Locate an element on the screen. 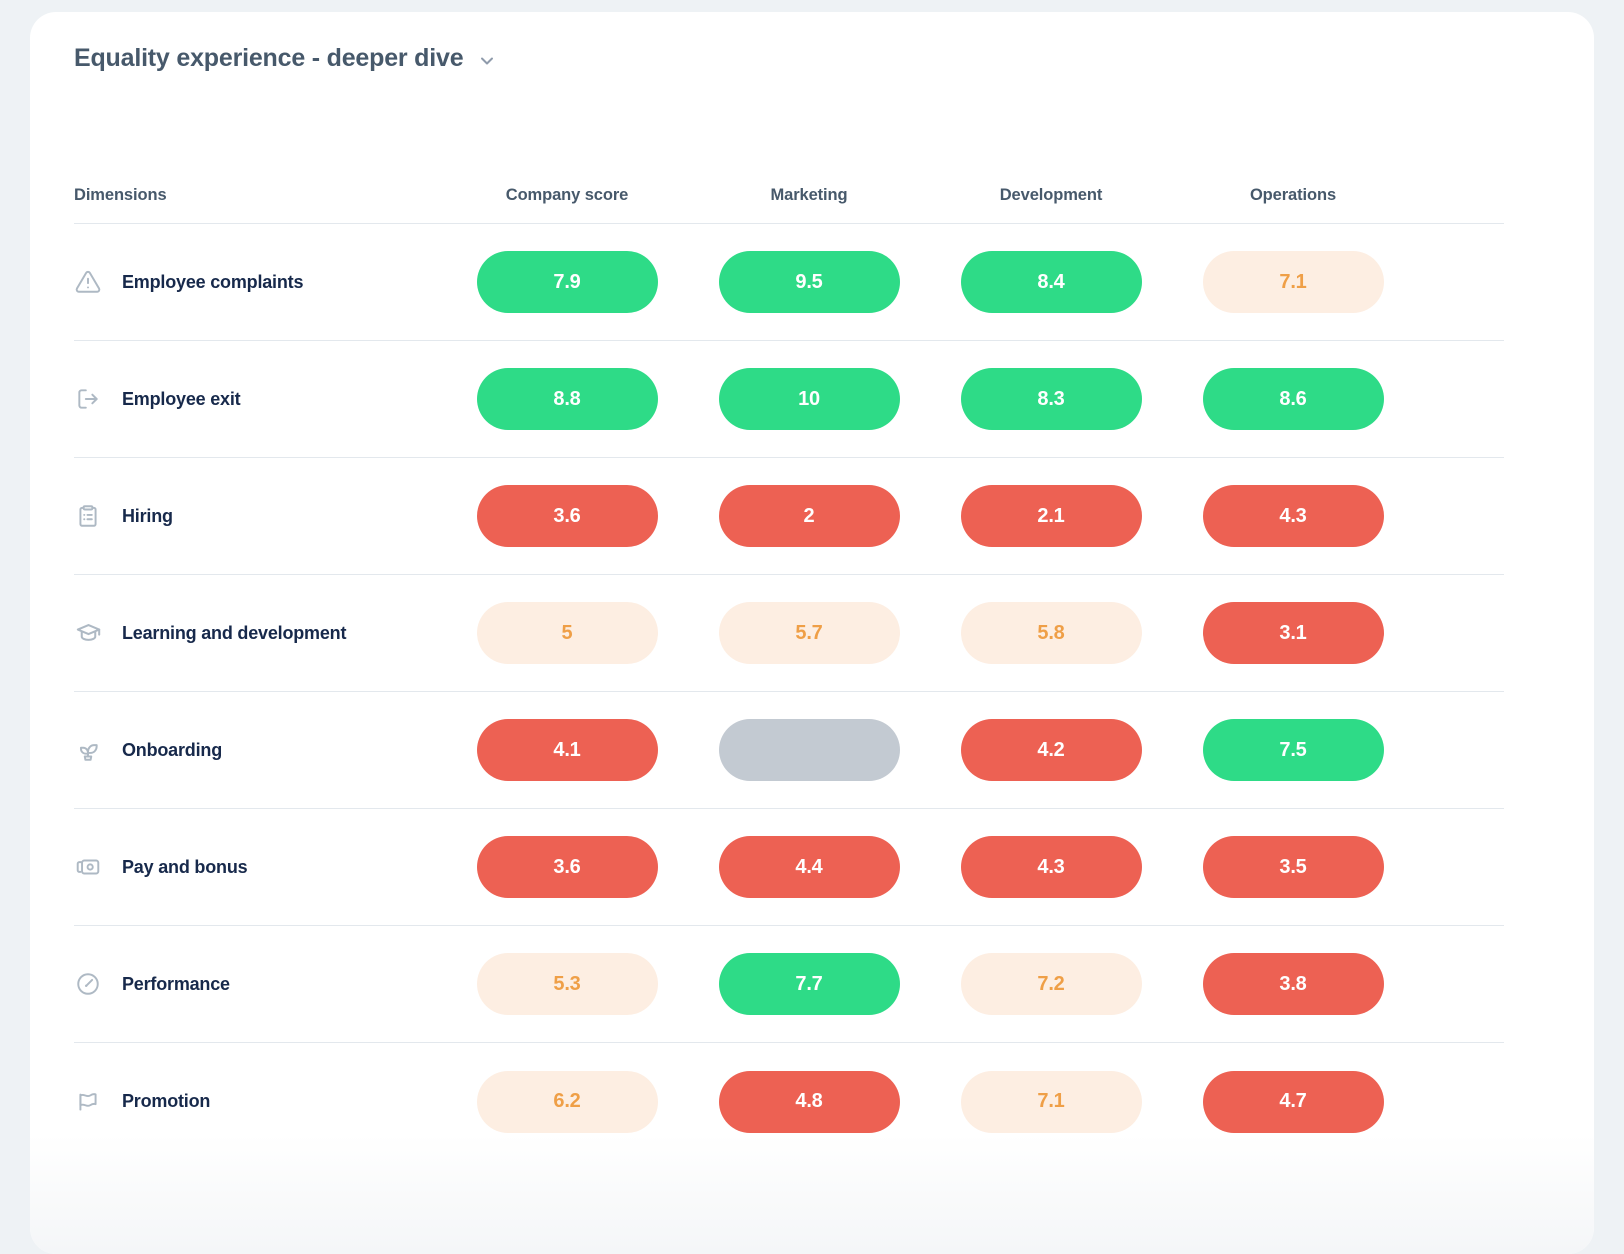 This screenshot has height=1254, width=1624. score-cell: 4.4 is located at coordinates (809, 867).